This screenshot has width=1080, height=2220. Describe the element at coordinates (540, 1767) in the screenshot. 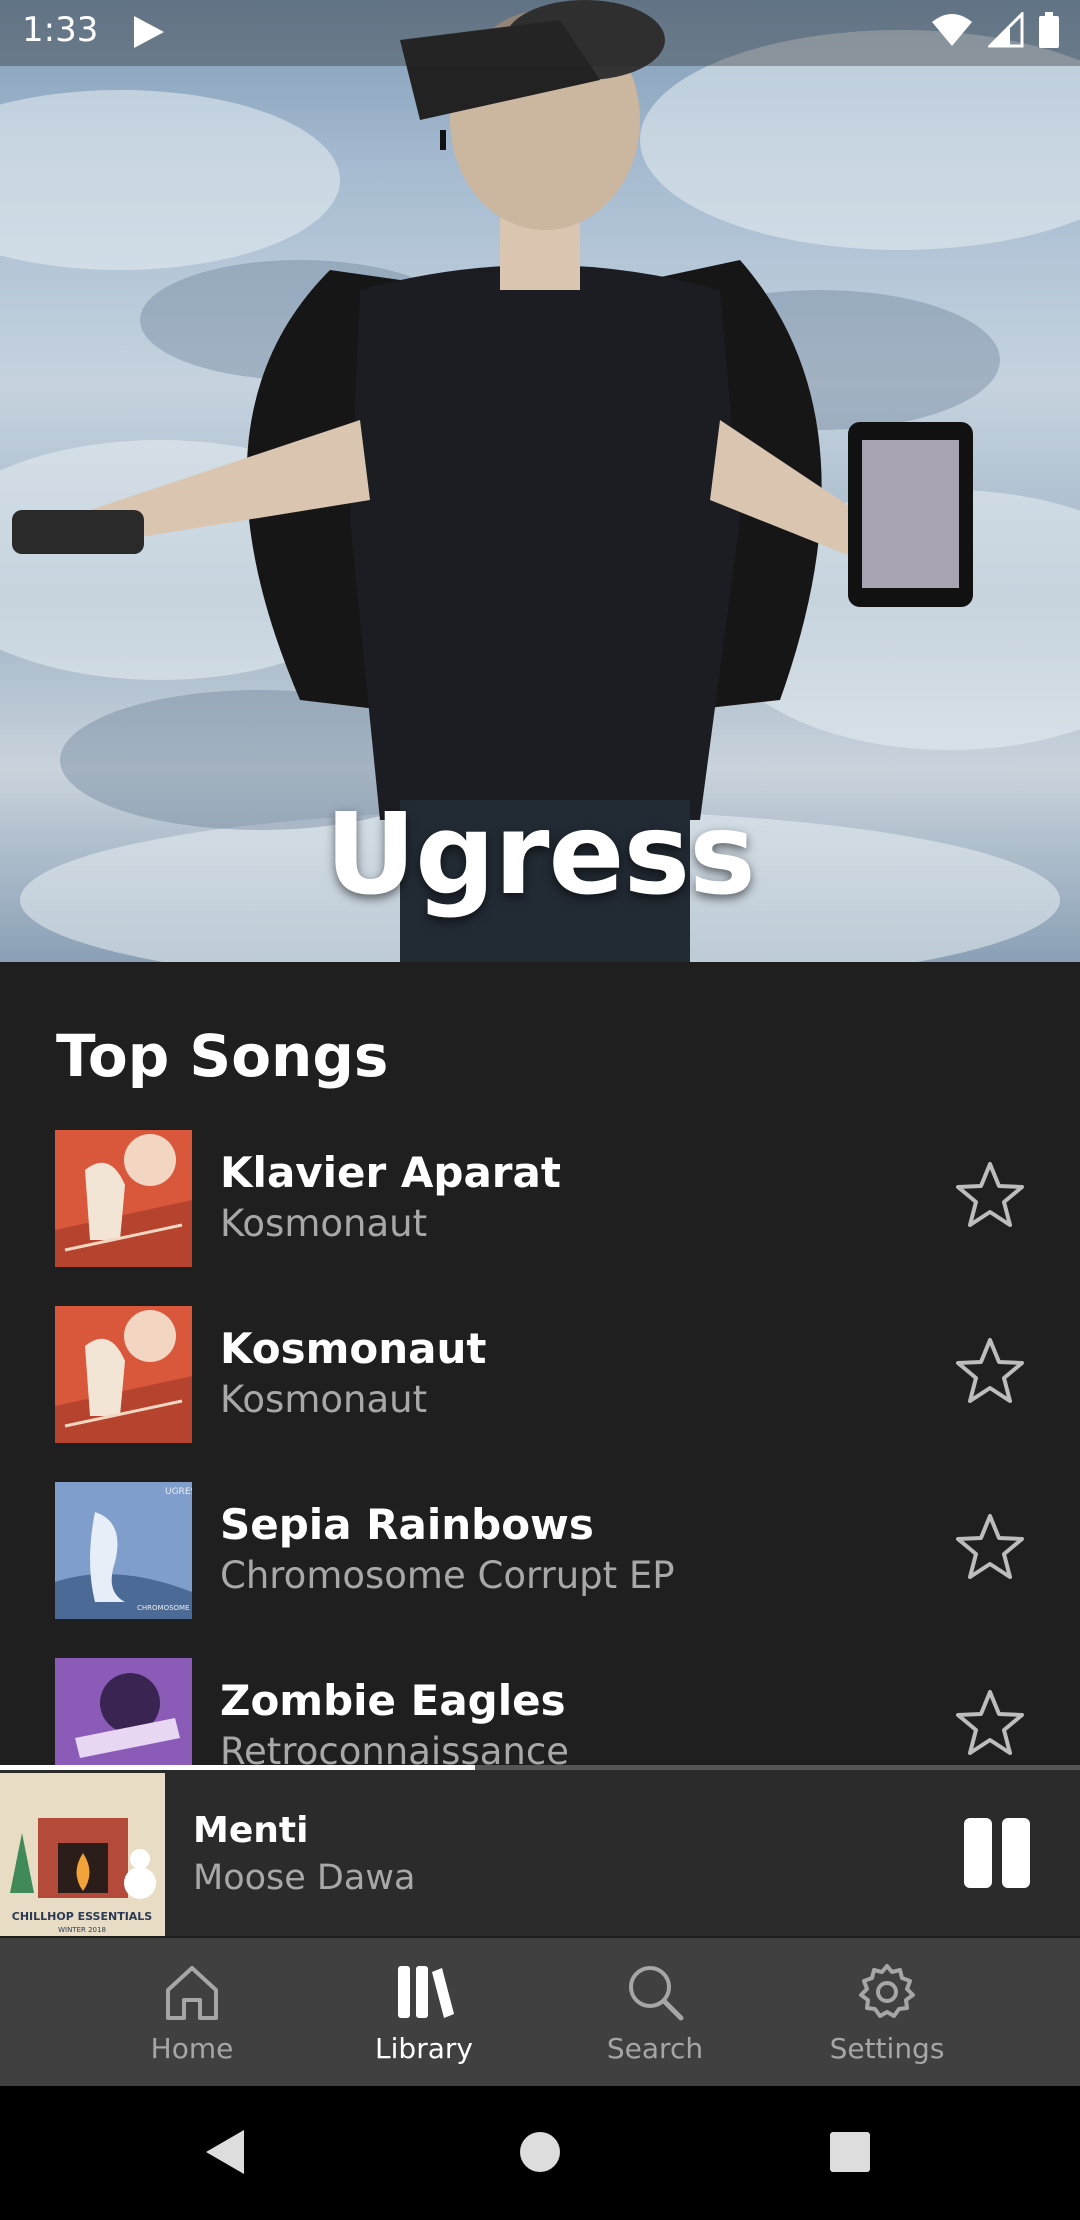

I see `playback-progress-bar` at that location.